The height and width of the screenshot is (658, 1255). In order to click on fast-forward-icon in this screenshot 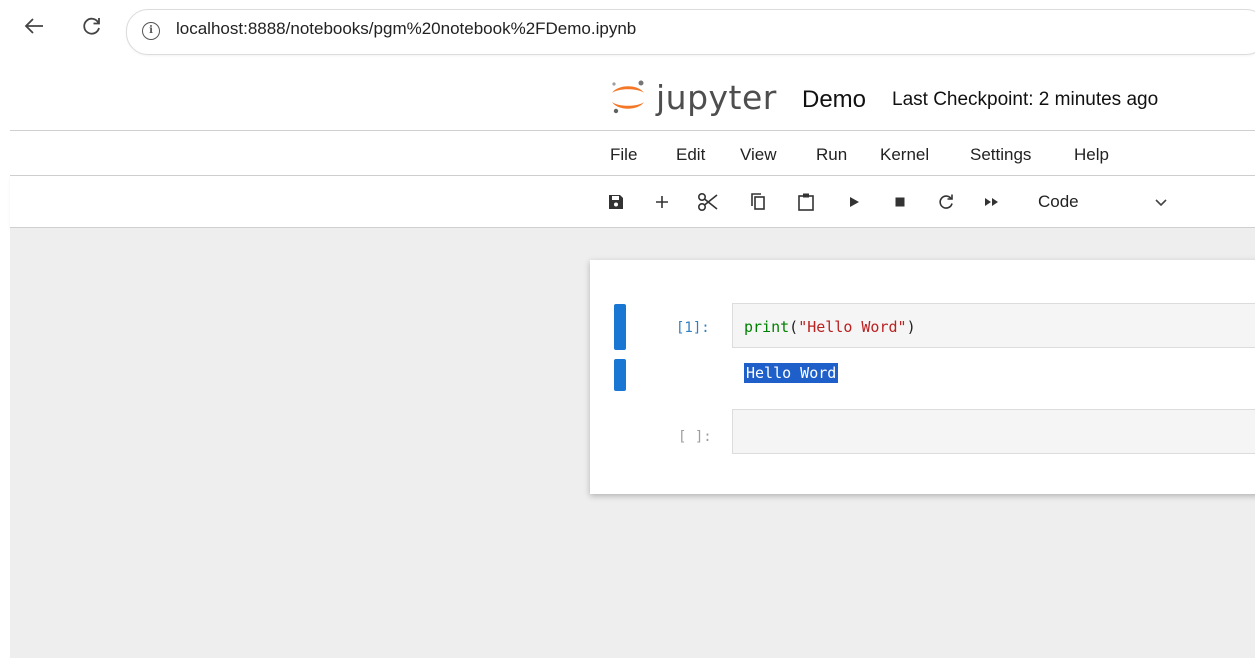, I will do `click(992, 202)`.